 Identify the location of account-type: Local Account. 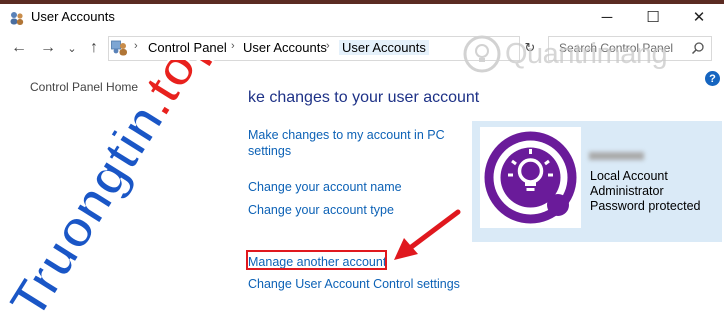
(629, 176).